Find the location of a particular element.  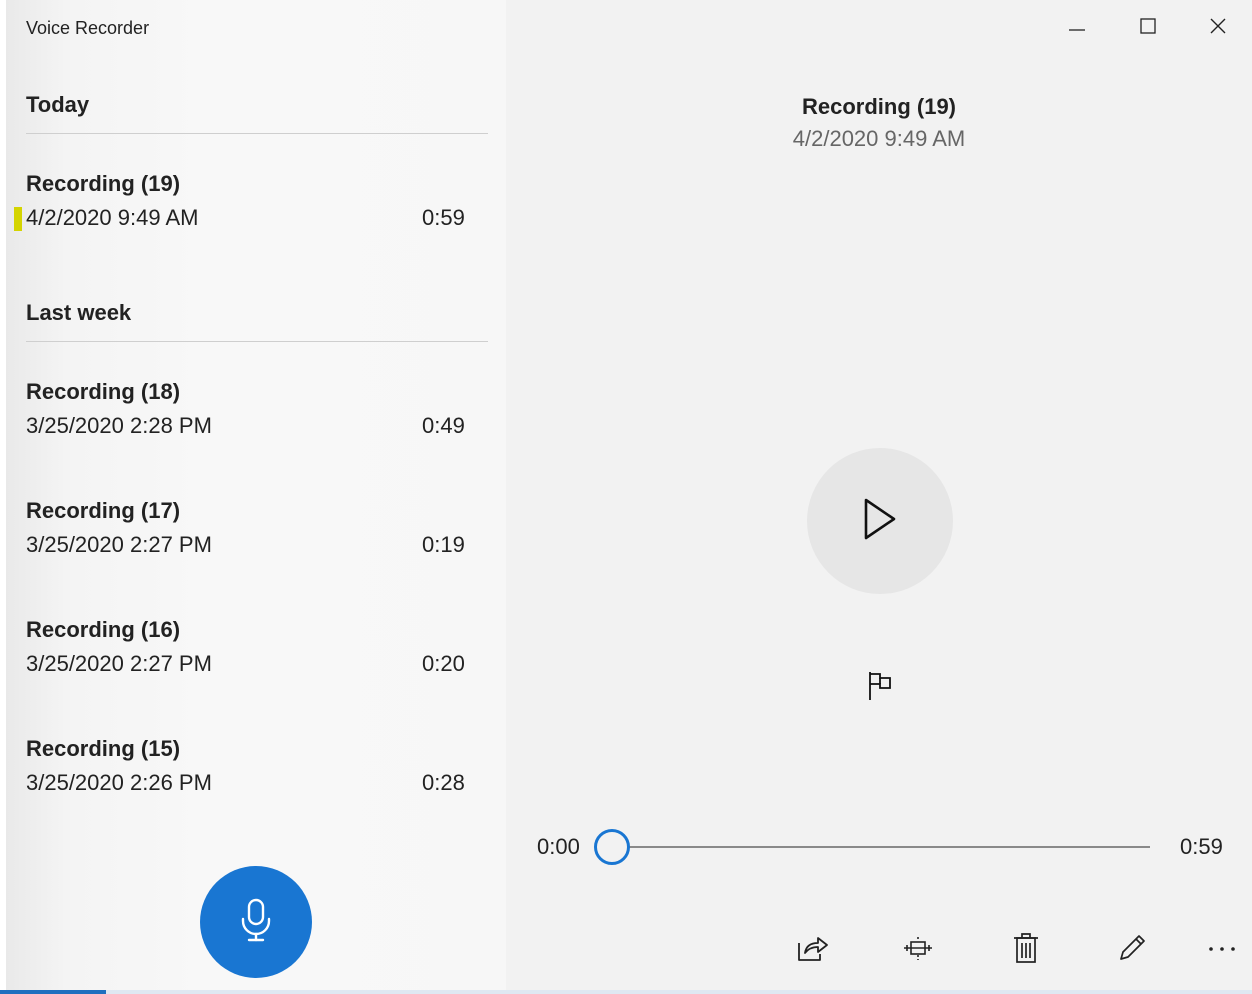

add-marker-button is located at coordinates (880, 688).